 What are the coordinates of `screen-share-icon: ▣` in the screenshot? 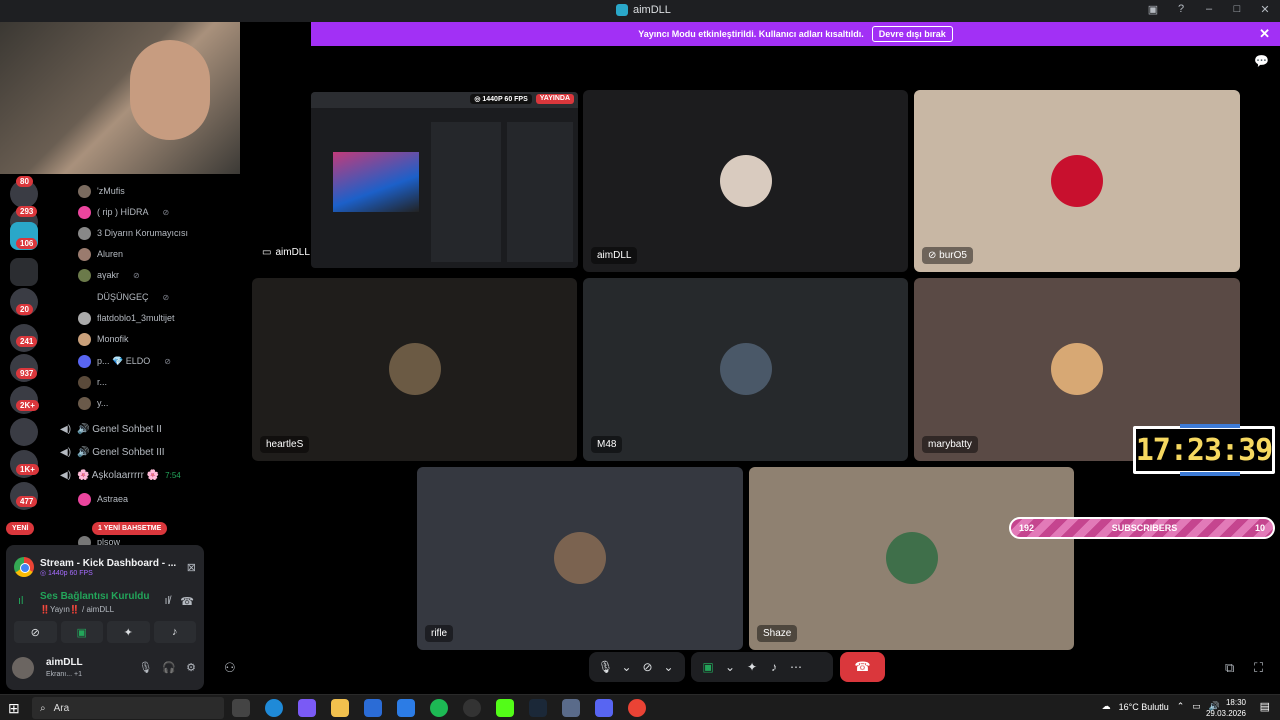 It's located at (708, 667).